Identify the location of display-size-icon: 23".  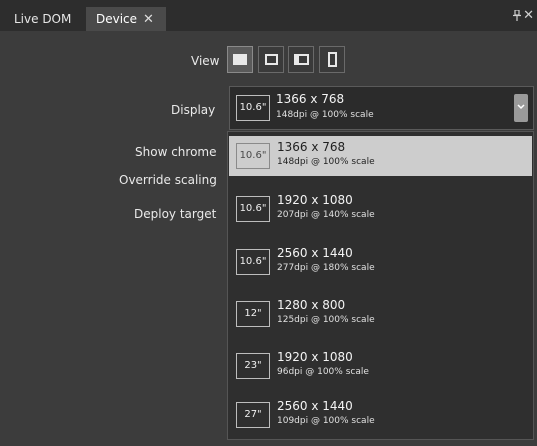
(253, 366).